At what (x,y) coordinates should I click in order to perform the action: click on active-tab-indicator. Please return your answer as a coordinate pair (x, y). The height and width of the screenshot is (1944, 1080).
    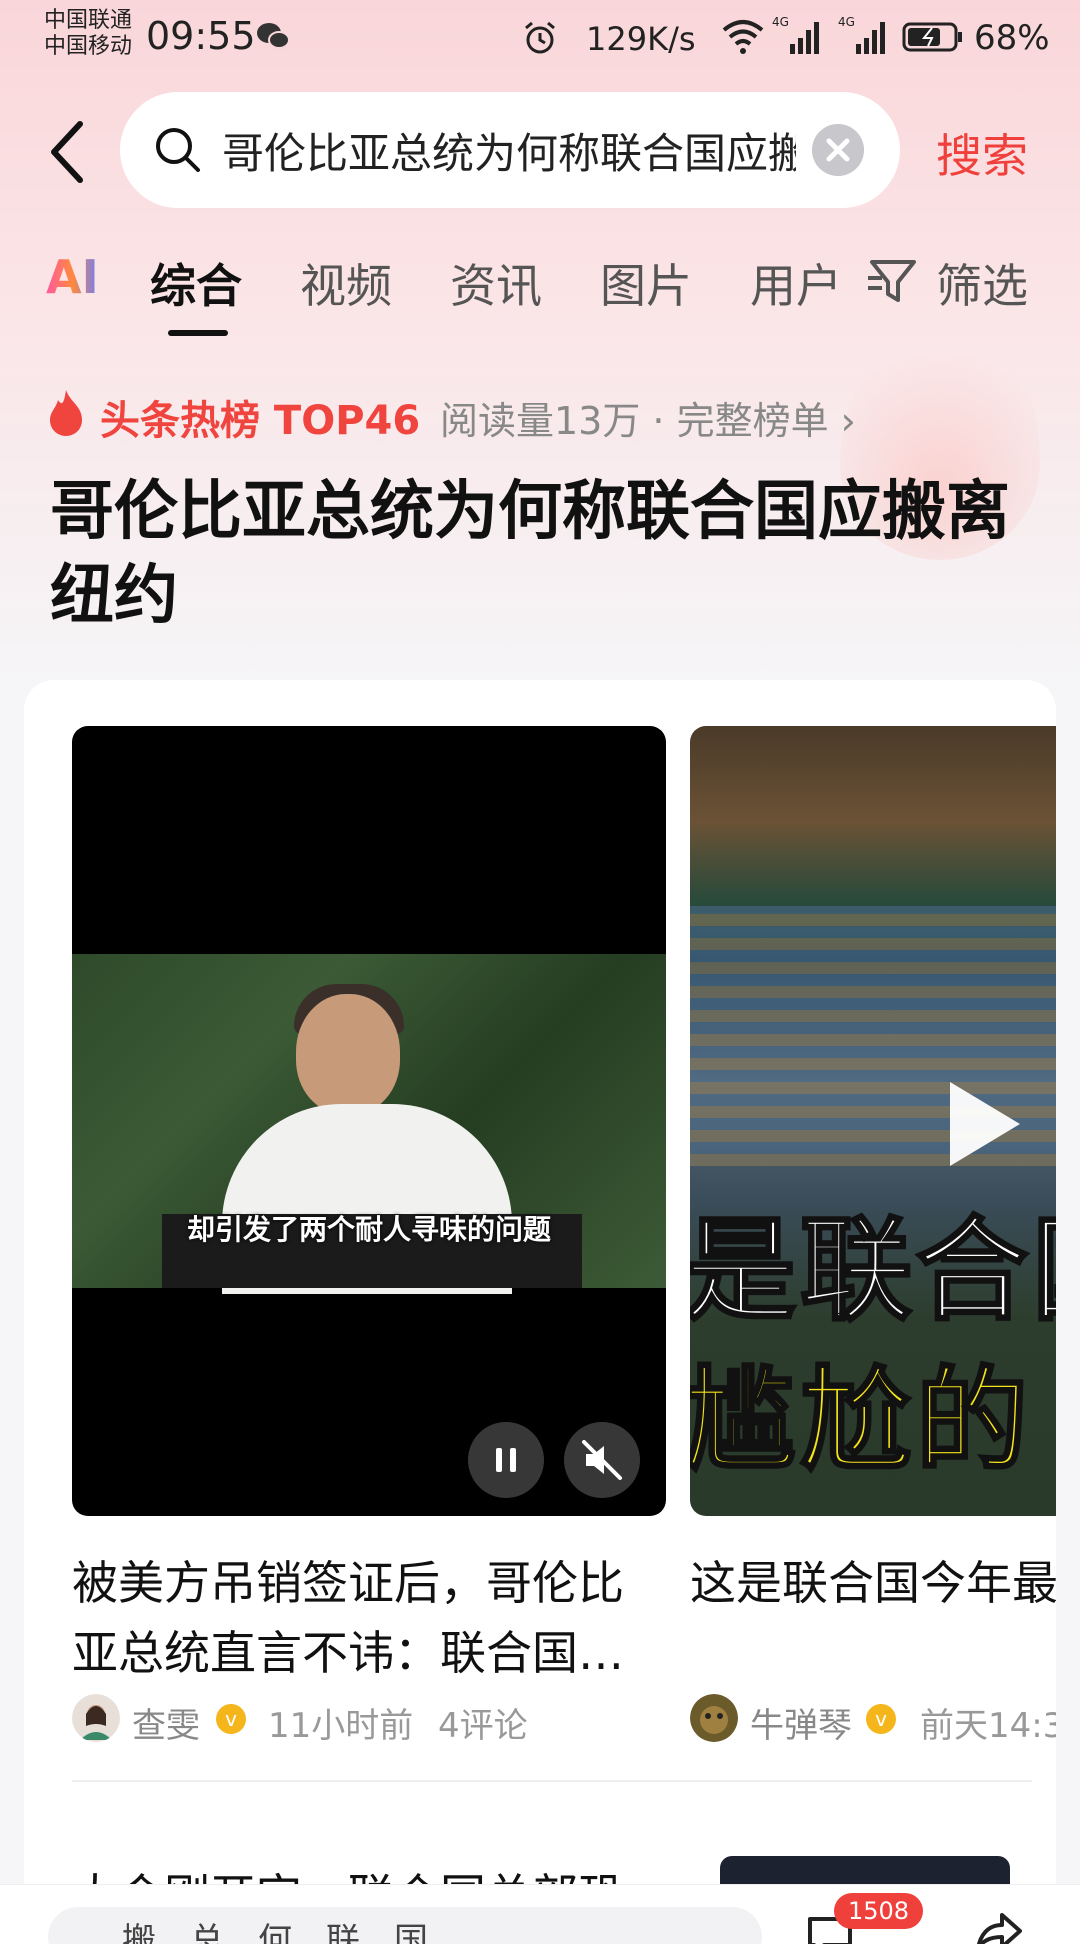
    Looking at the image, I should click on (198, 333).